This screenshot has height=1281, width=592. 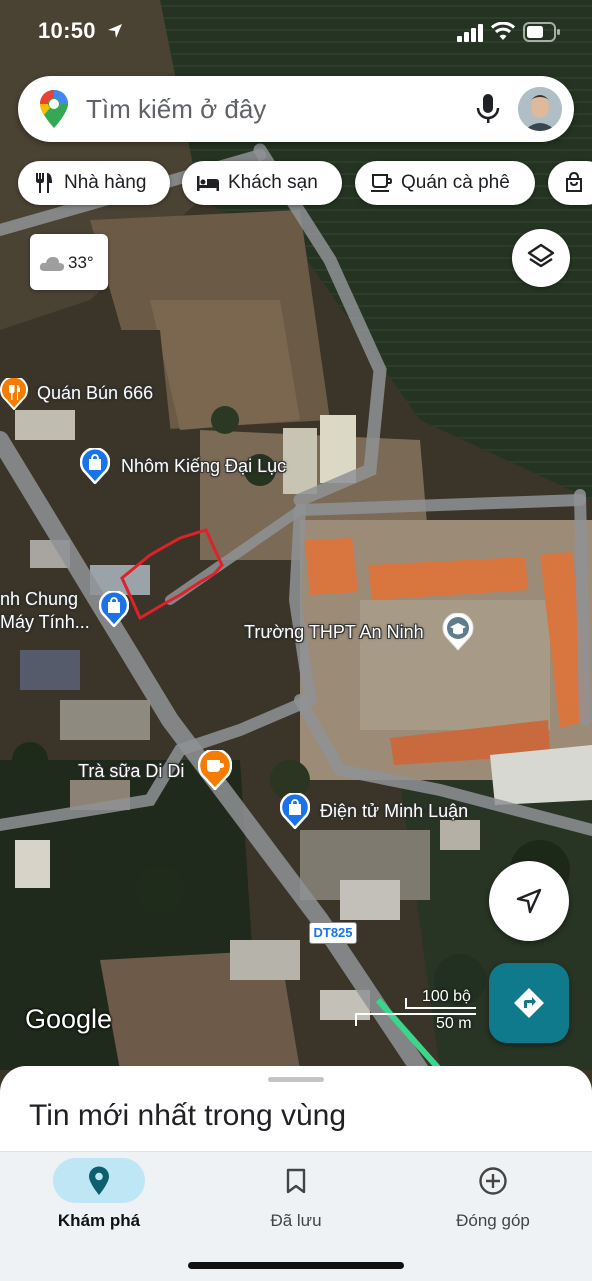 What do you see at coordinates (39, 599) in the screenshot?
I see `poi-label-anh-chung-line1: nh Chung` at bounding box center [39, 599].